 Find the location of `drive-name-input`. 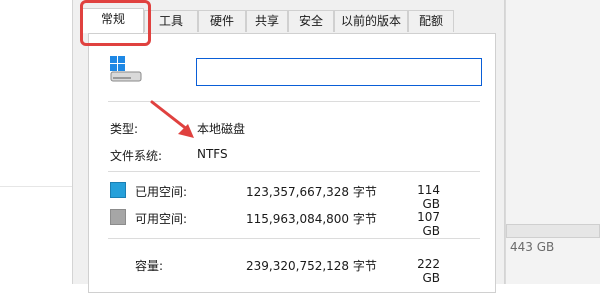

drive-name-input is located at coordinates (339, 72).